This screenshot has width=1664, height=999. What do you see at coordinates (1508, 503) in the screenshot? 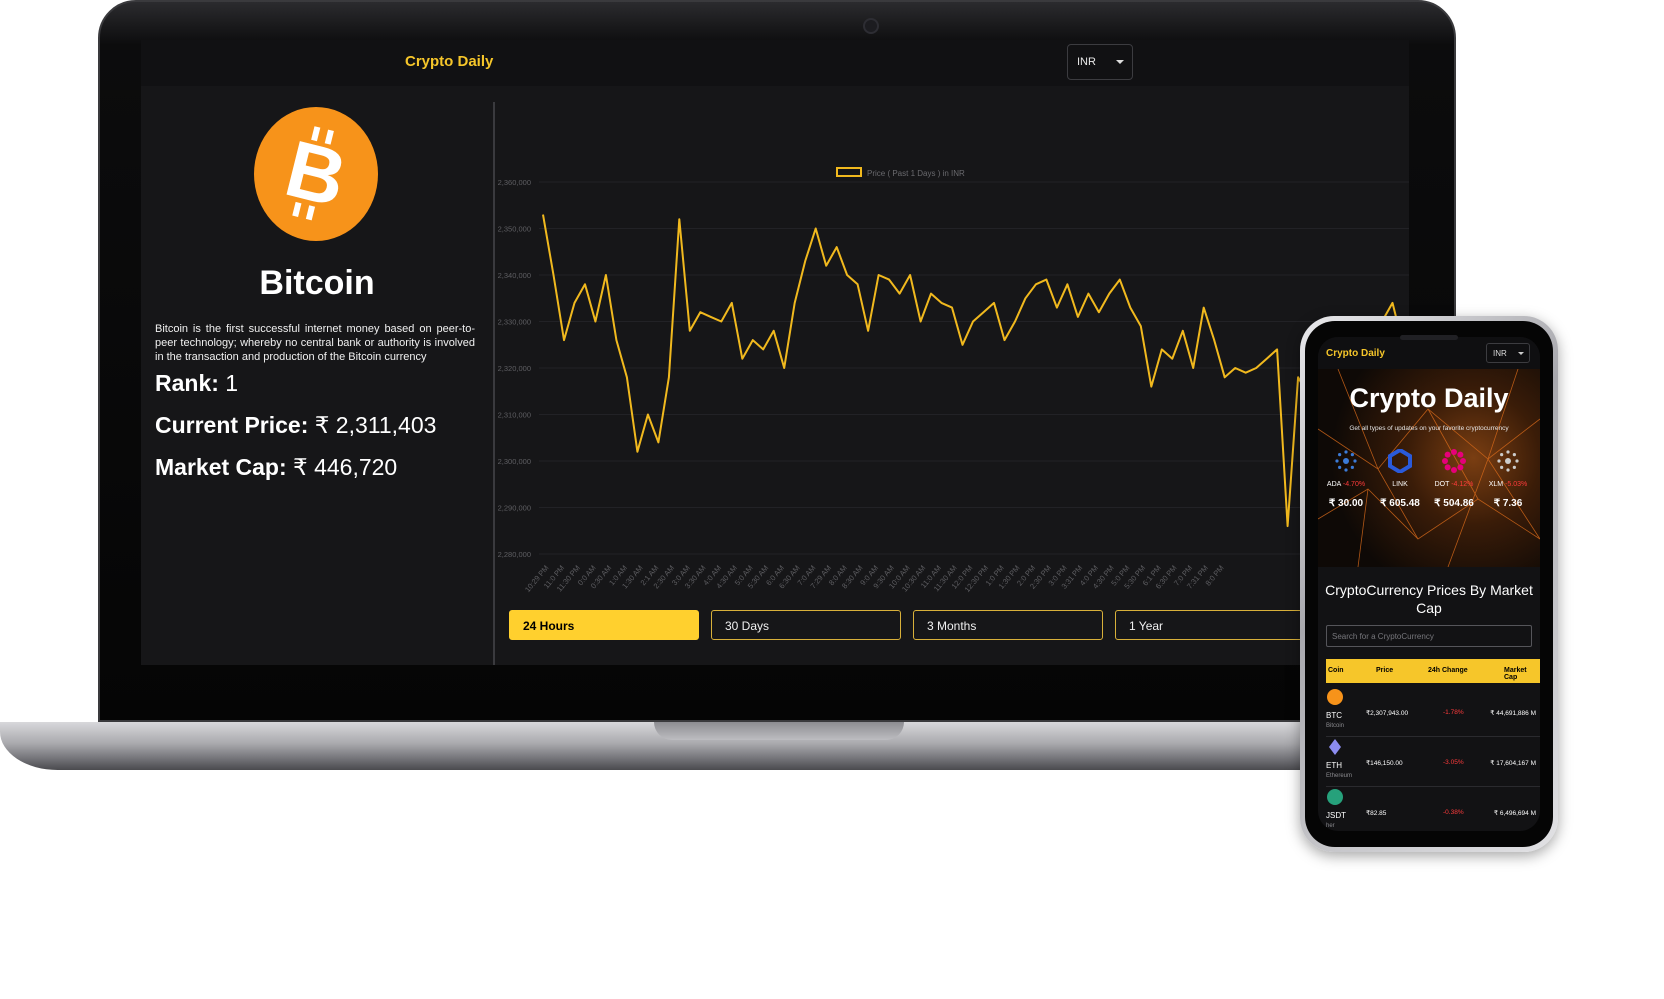
I see `hero-coin-price: ₹ 7.36` at bounding box center [1508, 503].